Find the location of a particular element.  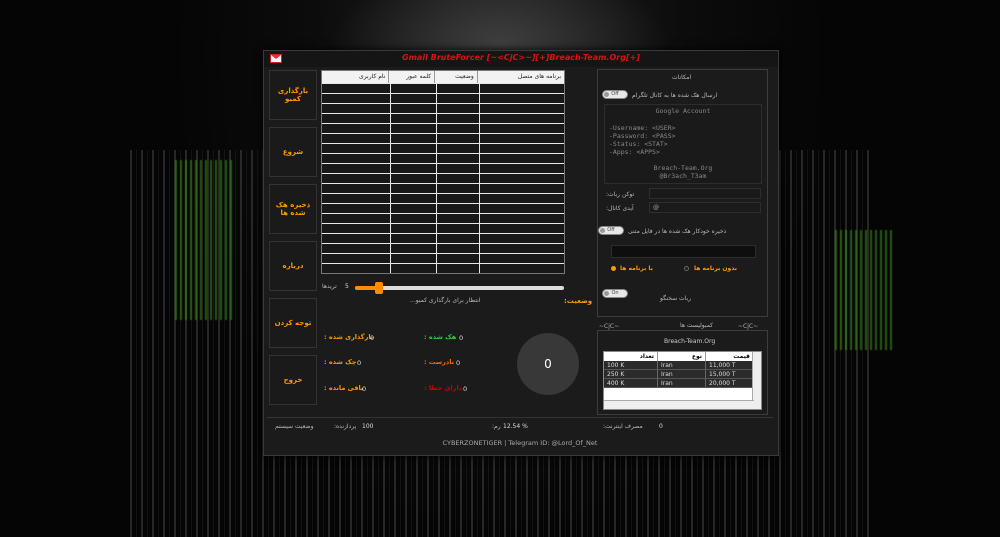

header-status: وضعیت is located at coordinates (456, 77).